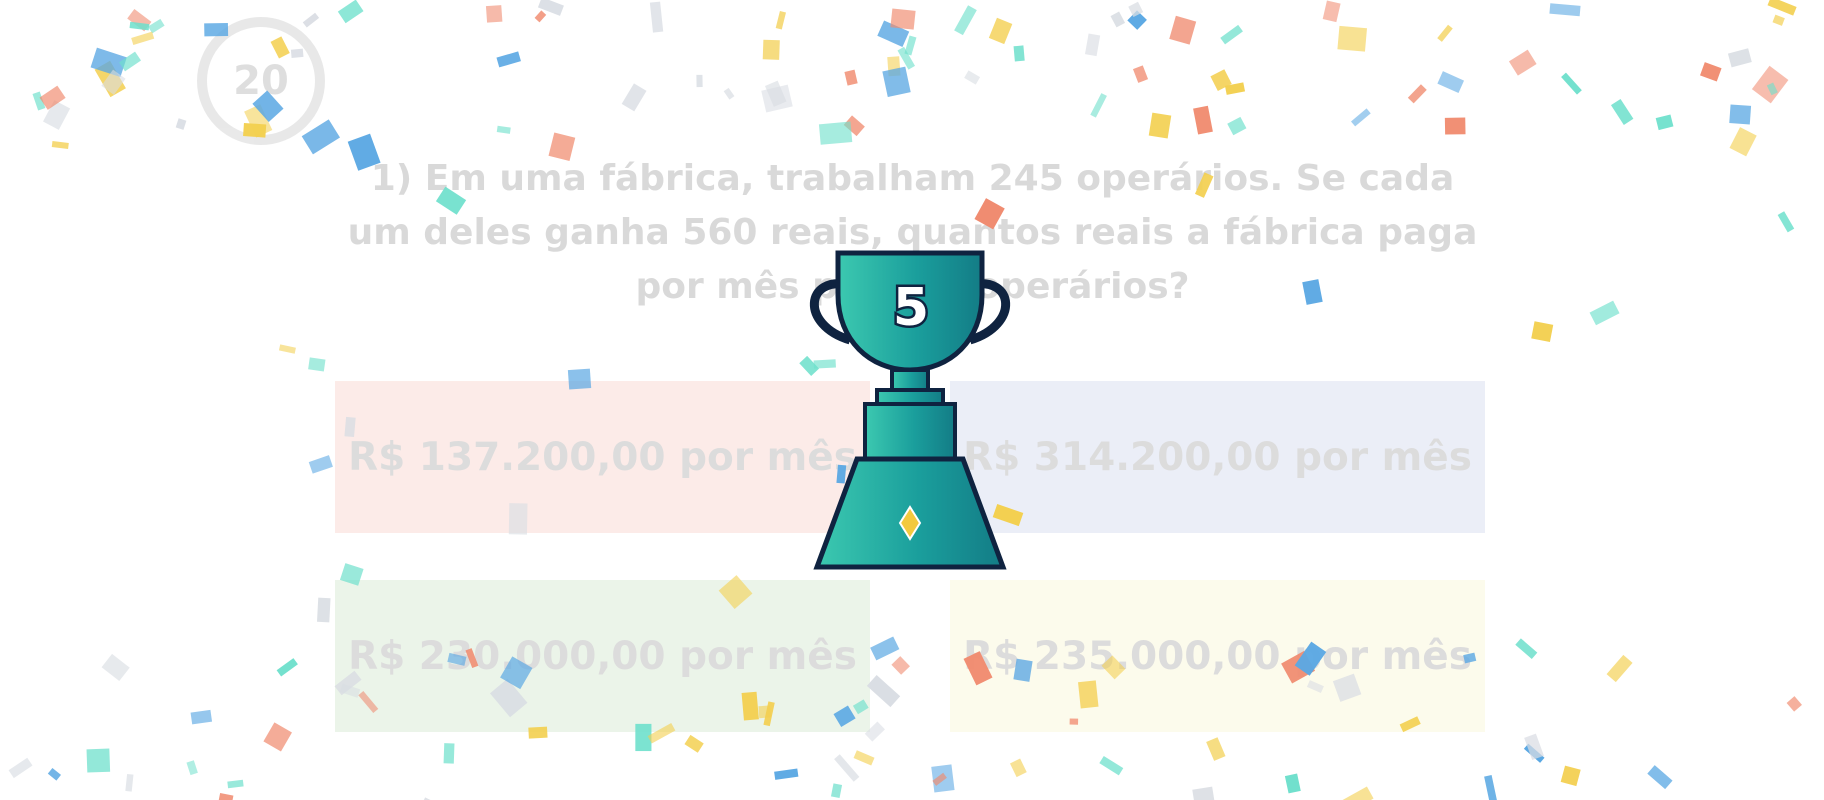 This screenshot has height=800, width=1824. What do you see at coordinates (911, 308) in the screenshot?
I see `trophy-number: 5` at bounding box center [911, 308].